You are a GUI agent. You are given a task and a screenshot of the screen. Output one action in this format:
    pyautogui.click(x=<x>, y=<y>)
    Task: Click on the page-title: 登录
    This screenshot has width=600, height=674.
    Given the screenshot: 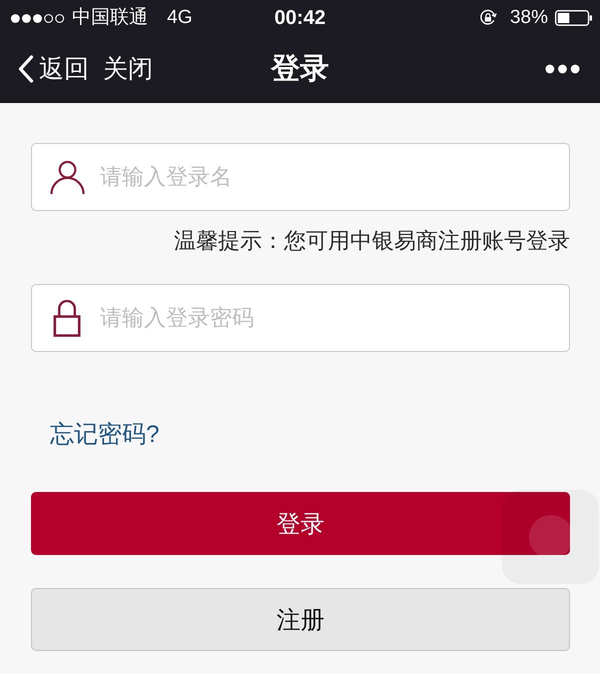 What is the action you would take?
    pyautogui.click(x=300, y=69)
    